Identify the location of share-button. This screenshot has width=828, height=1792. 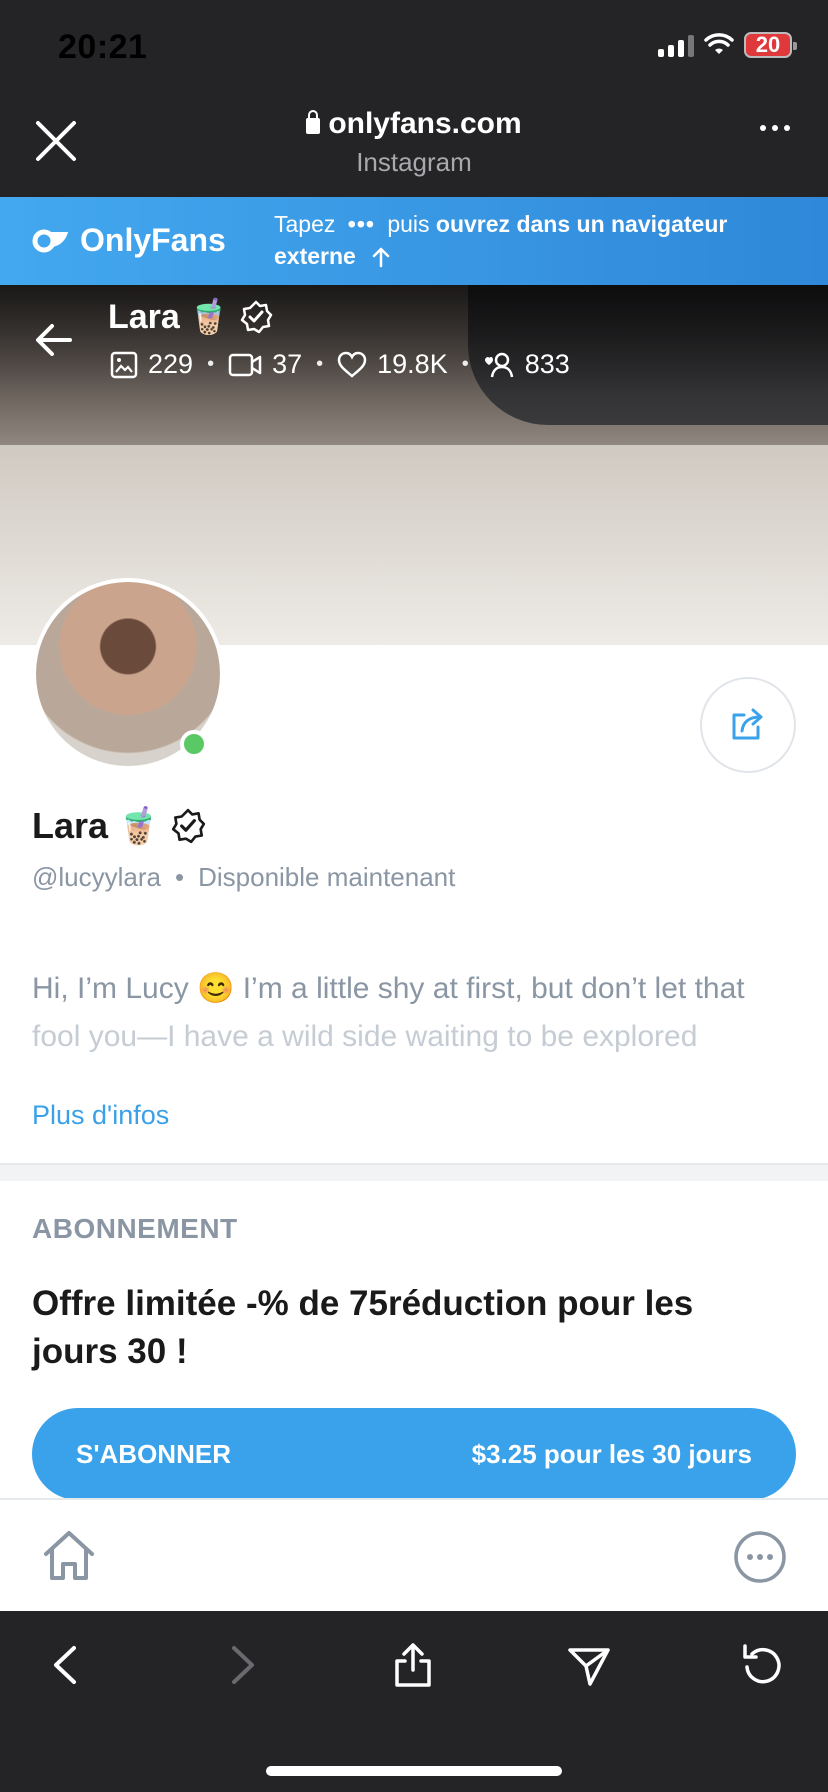
(748, 725).